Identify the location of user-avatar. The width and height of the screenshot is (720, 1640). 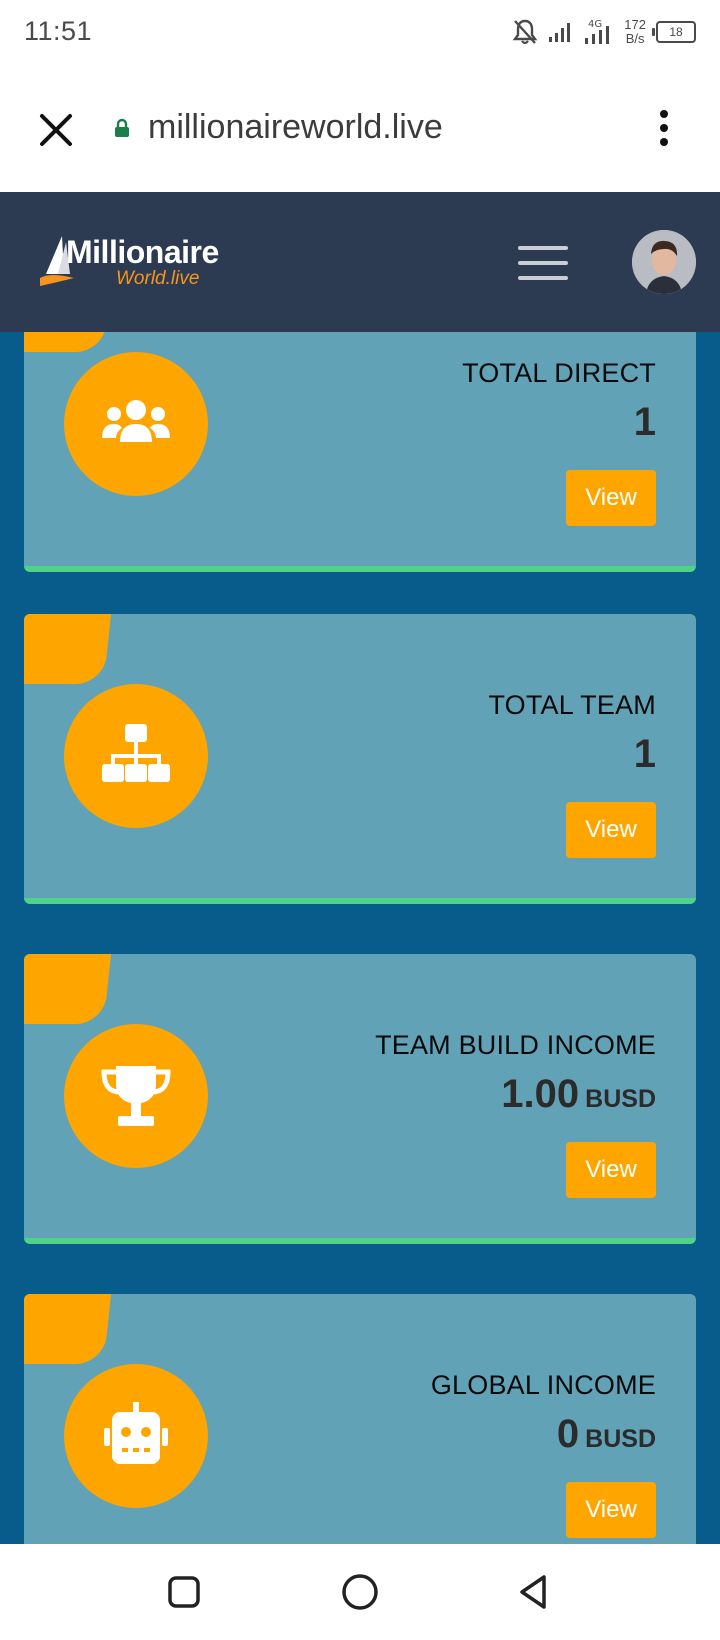
(664, 262).